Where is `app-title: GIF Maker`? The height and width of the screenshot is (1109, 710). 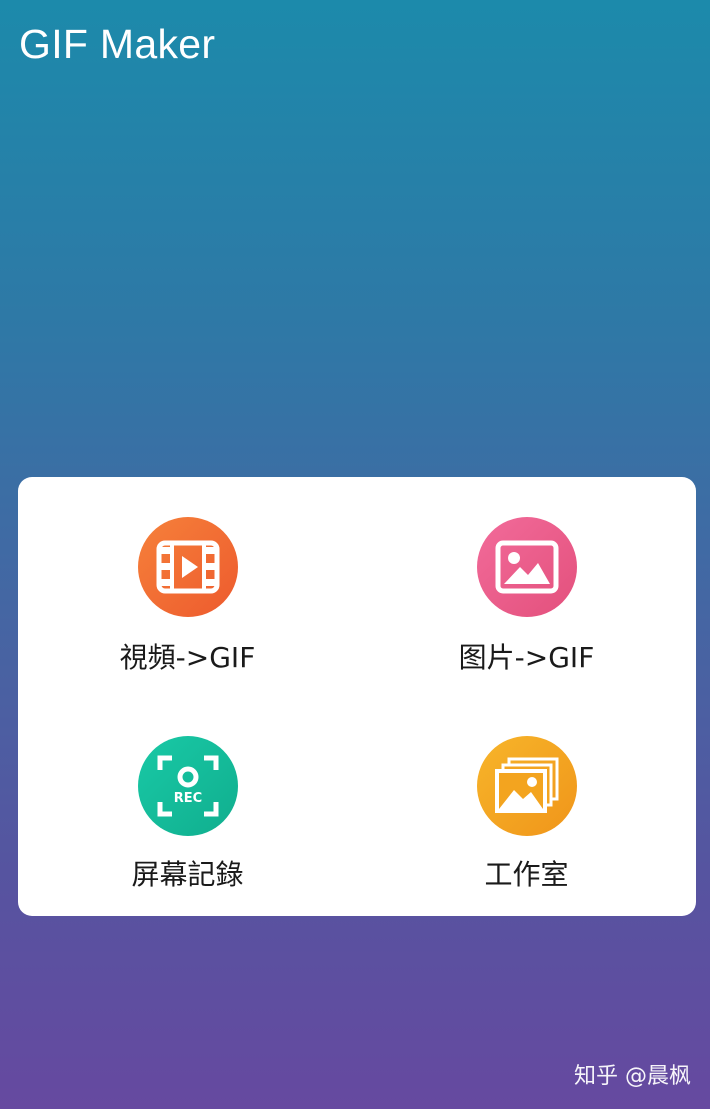 app-title: GIF Maker is located at coordinates (117, 44).